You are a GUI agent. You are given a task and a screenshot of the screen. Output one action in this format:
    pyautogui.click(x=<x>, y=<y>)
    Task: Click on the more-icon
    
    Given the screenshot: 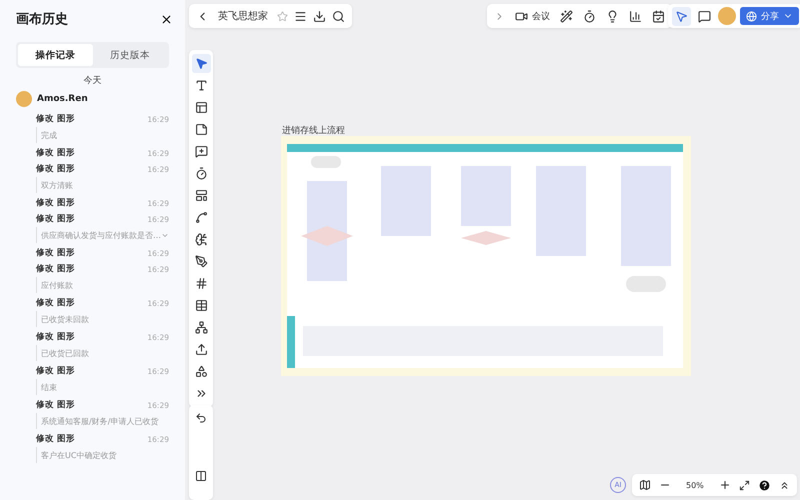 What is the action you would take?
    pyautogui.click(x=201, y=393)
    